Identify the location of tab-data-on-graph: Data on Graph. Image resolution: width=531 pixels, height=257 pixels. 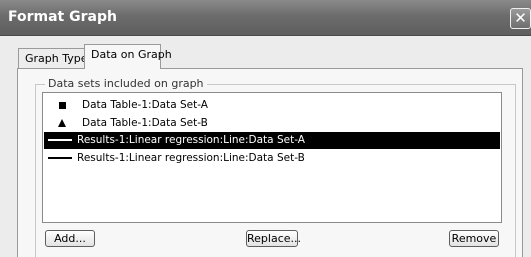
(128, 56).